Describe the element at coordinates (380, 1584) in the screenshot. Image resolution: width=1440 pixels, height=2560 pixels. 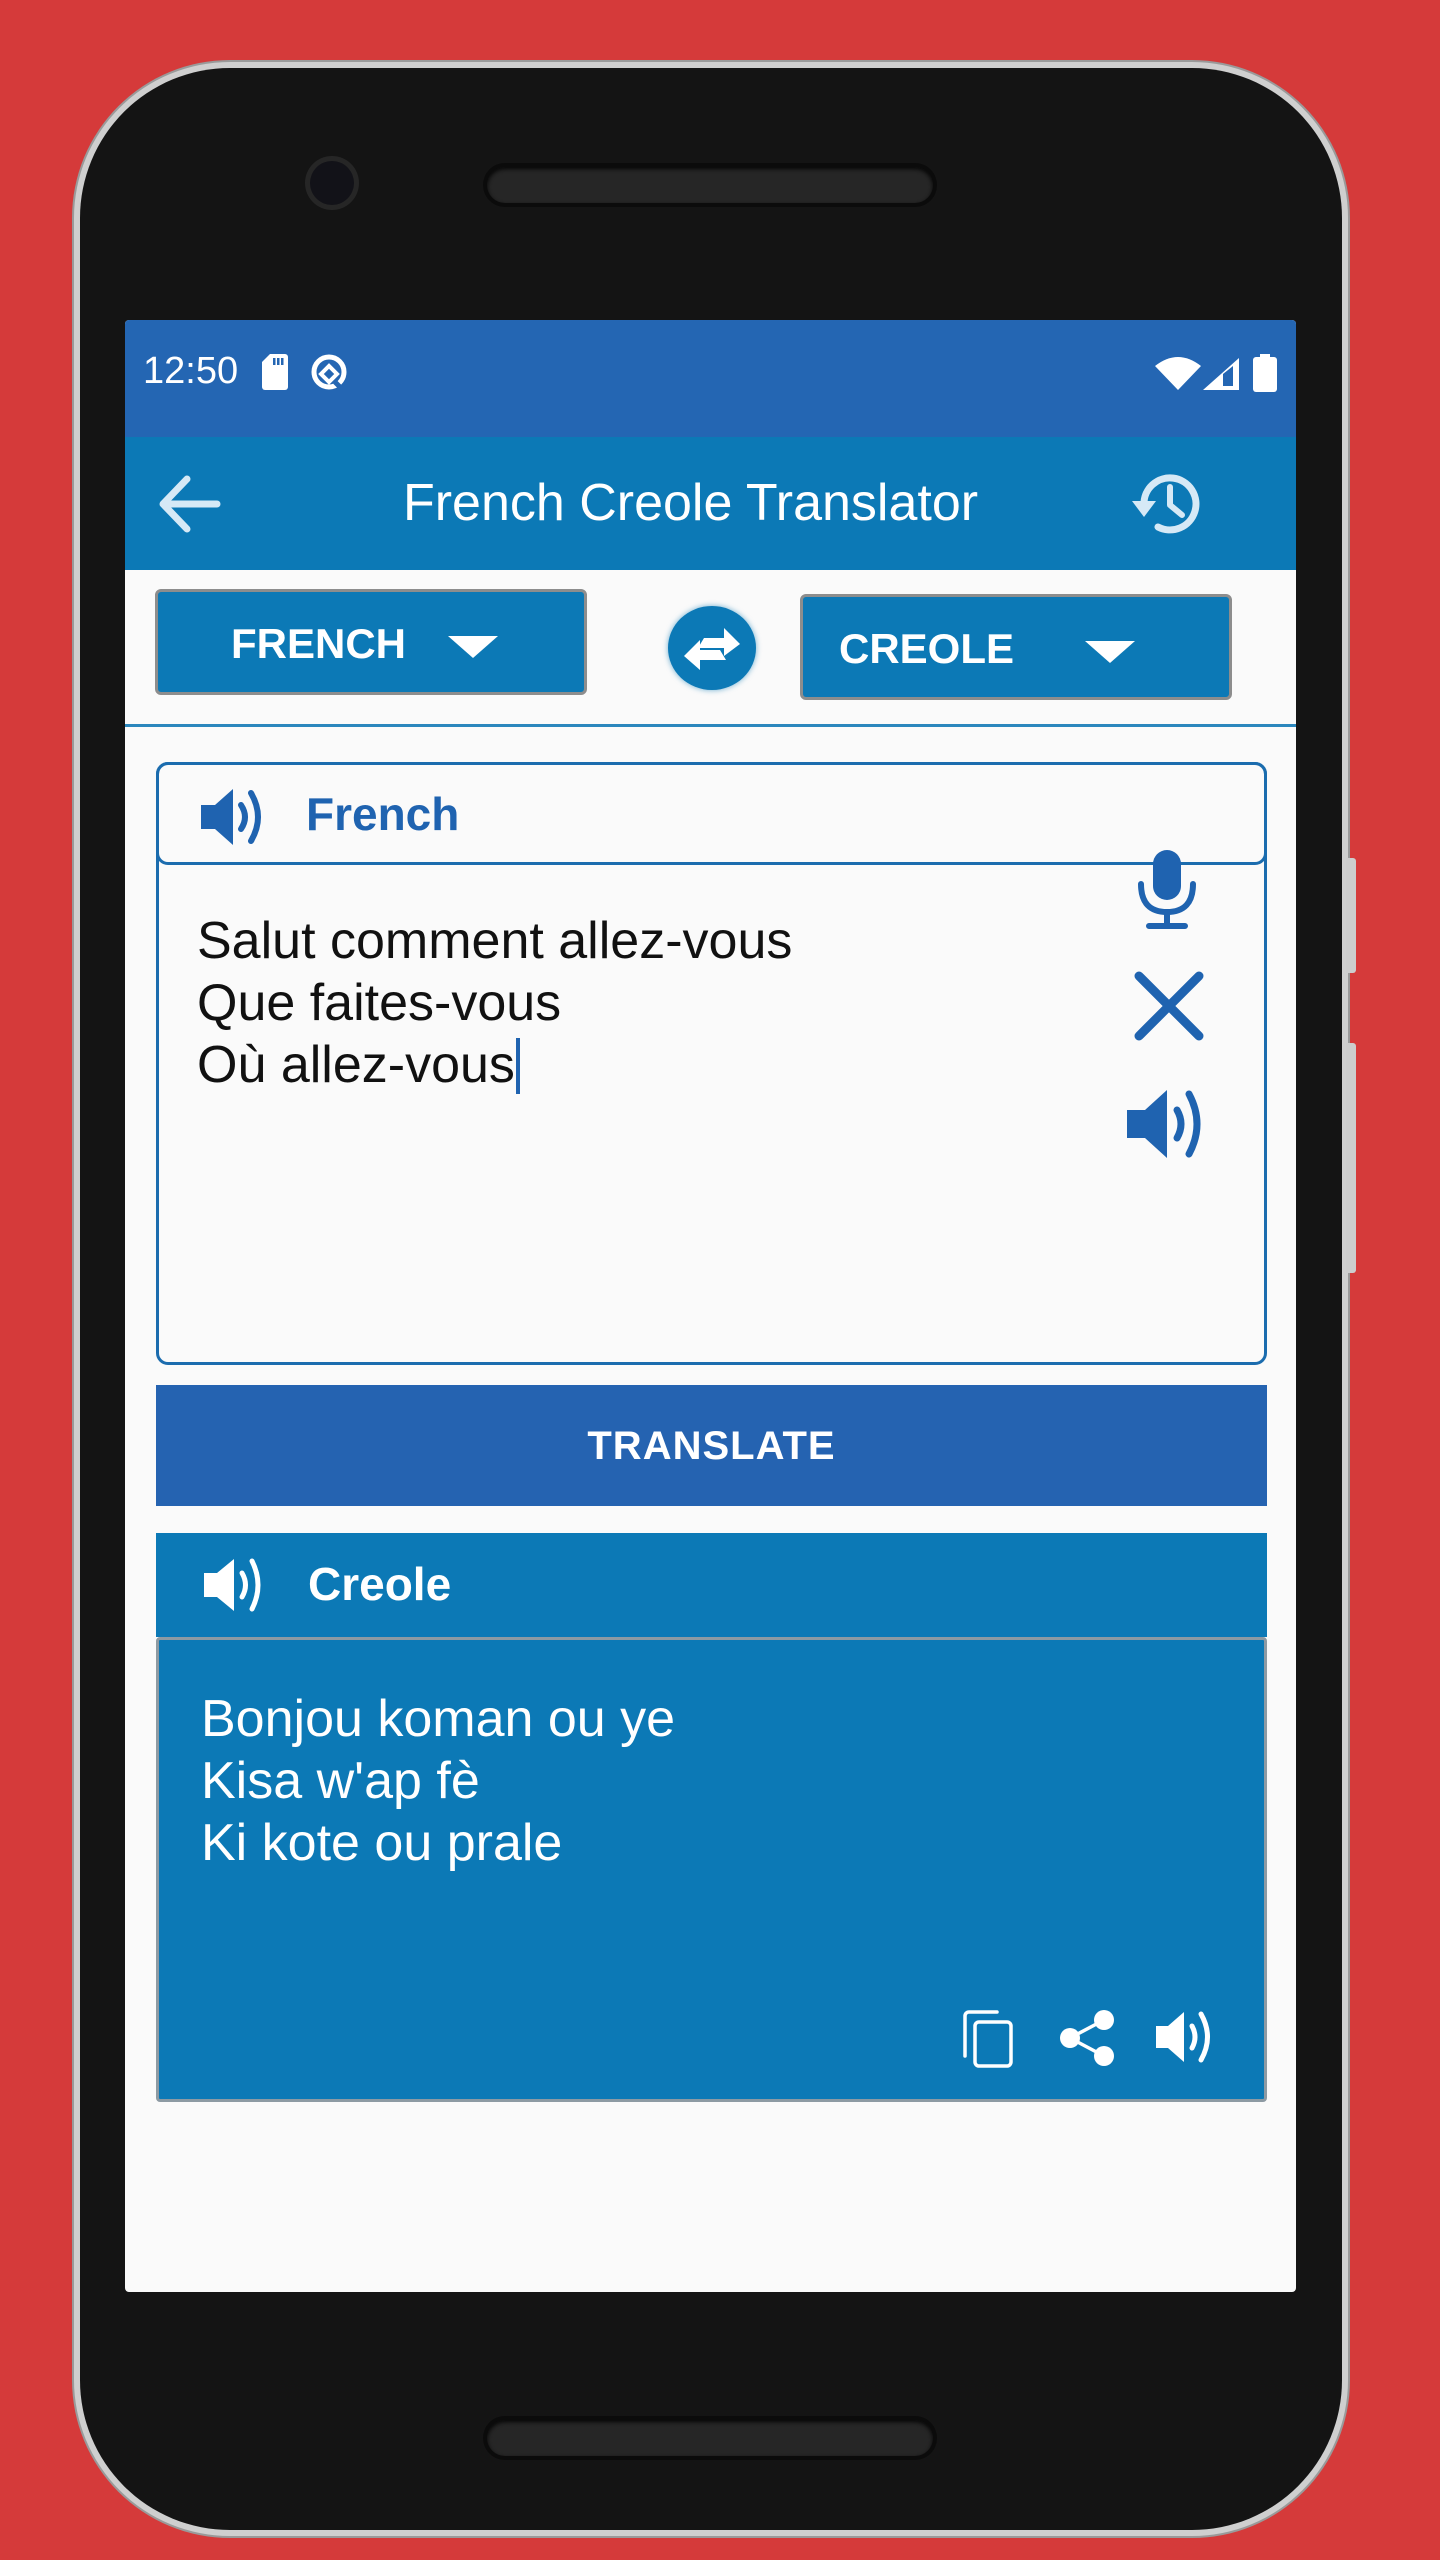
I see `output-language-label: Creole` at that location.